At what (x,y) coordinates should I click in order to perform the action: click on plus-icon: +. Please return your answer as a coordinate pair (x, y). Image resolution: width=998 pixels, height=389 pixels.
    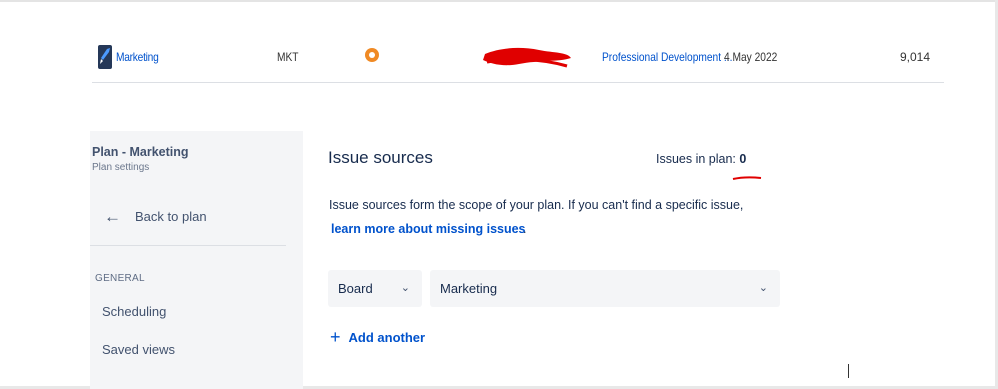
    Looking at the image, I should click on (335, 337).